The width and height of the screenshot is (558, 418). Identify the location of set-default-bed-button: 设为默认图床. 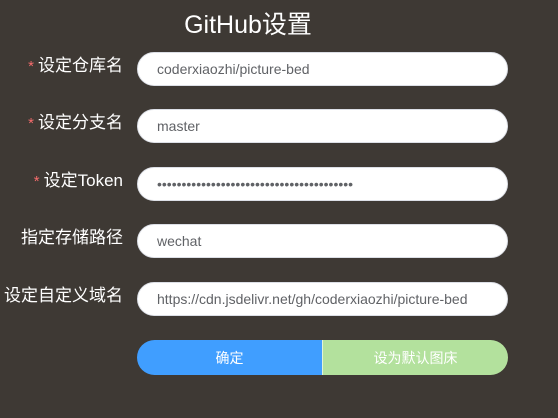
(415, 357).